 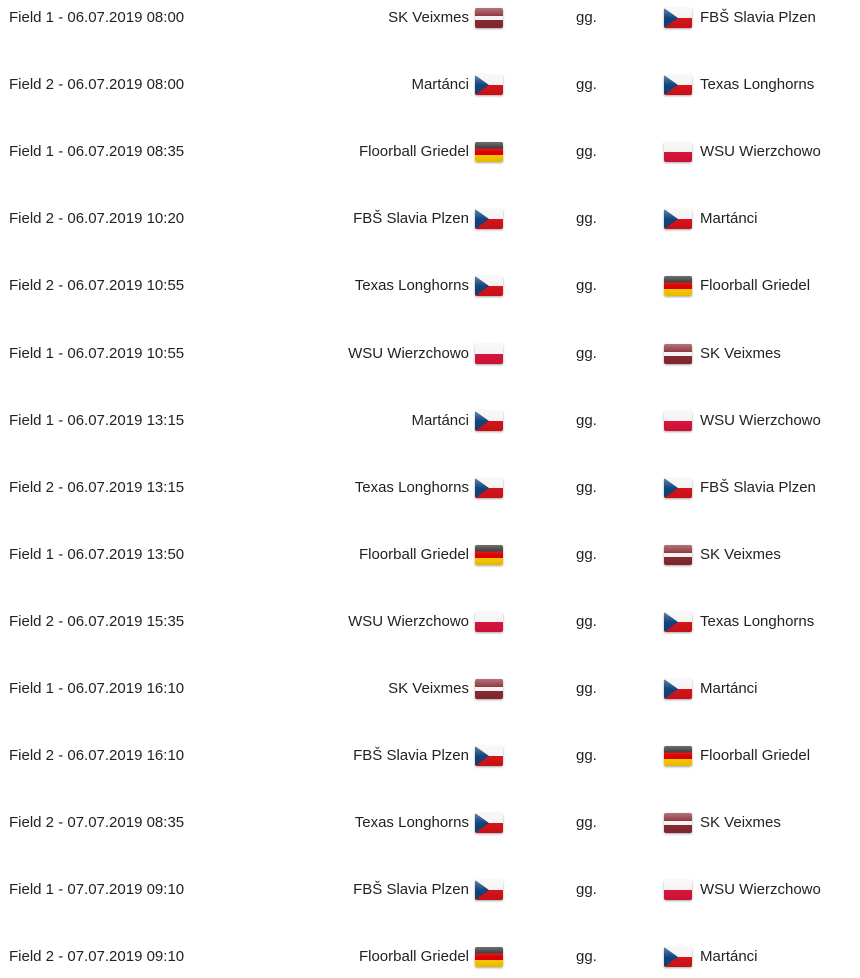 I want to click on match-time: Field 1 - 07.07.2019 09:10, so click(x=97, y=890).